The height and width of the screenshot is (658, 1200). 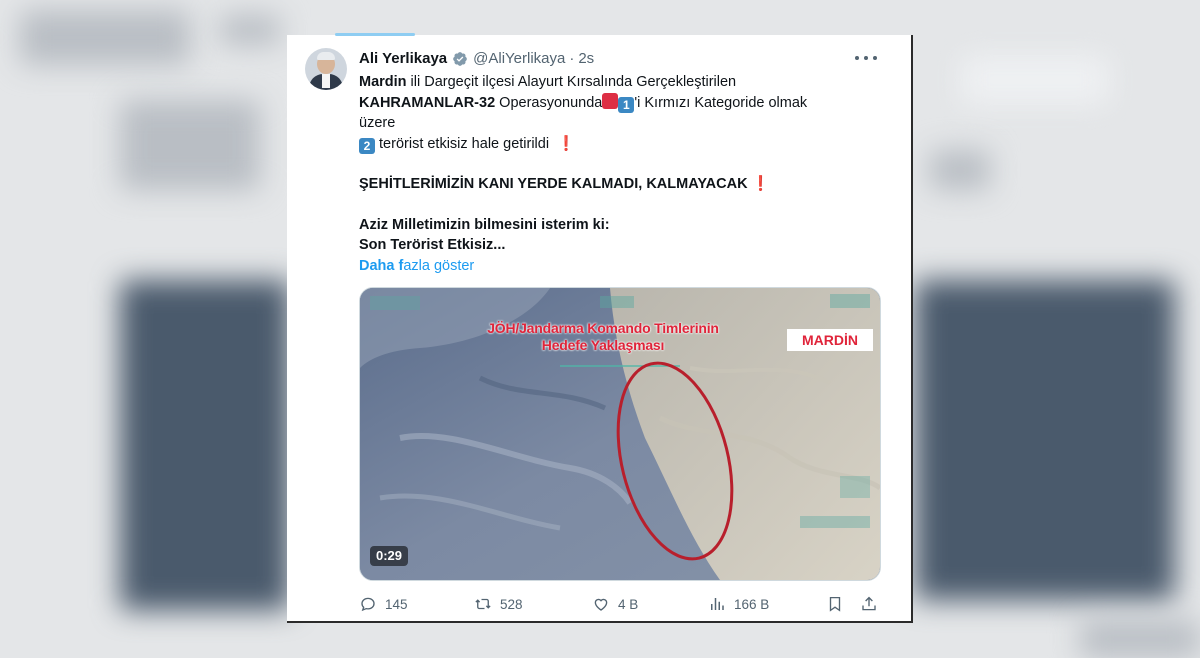 I want to click on location-badge: MARDİN, so click(x=830, y=340).